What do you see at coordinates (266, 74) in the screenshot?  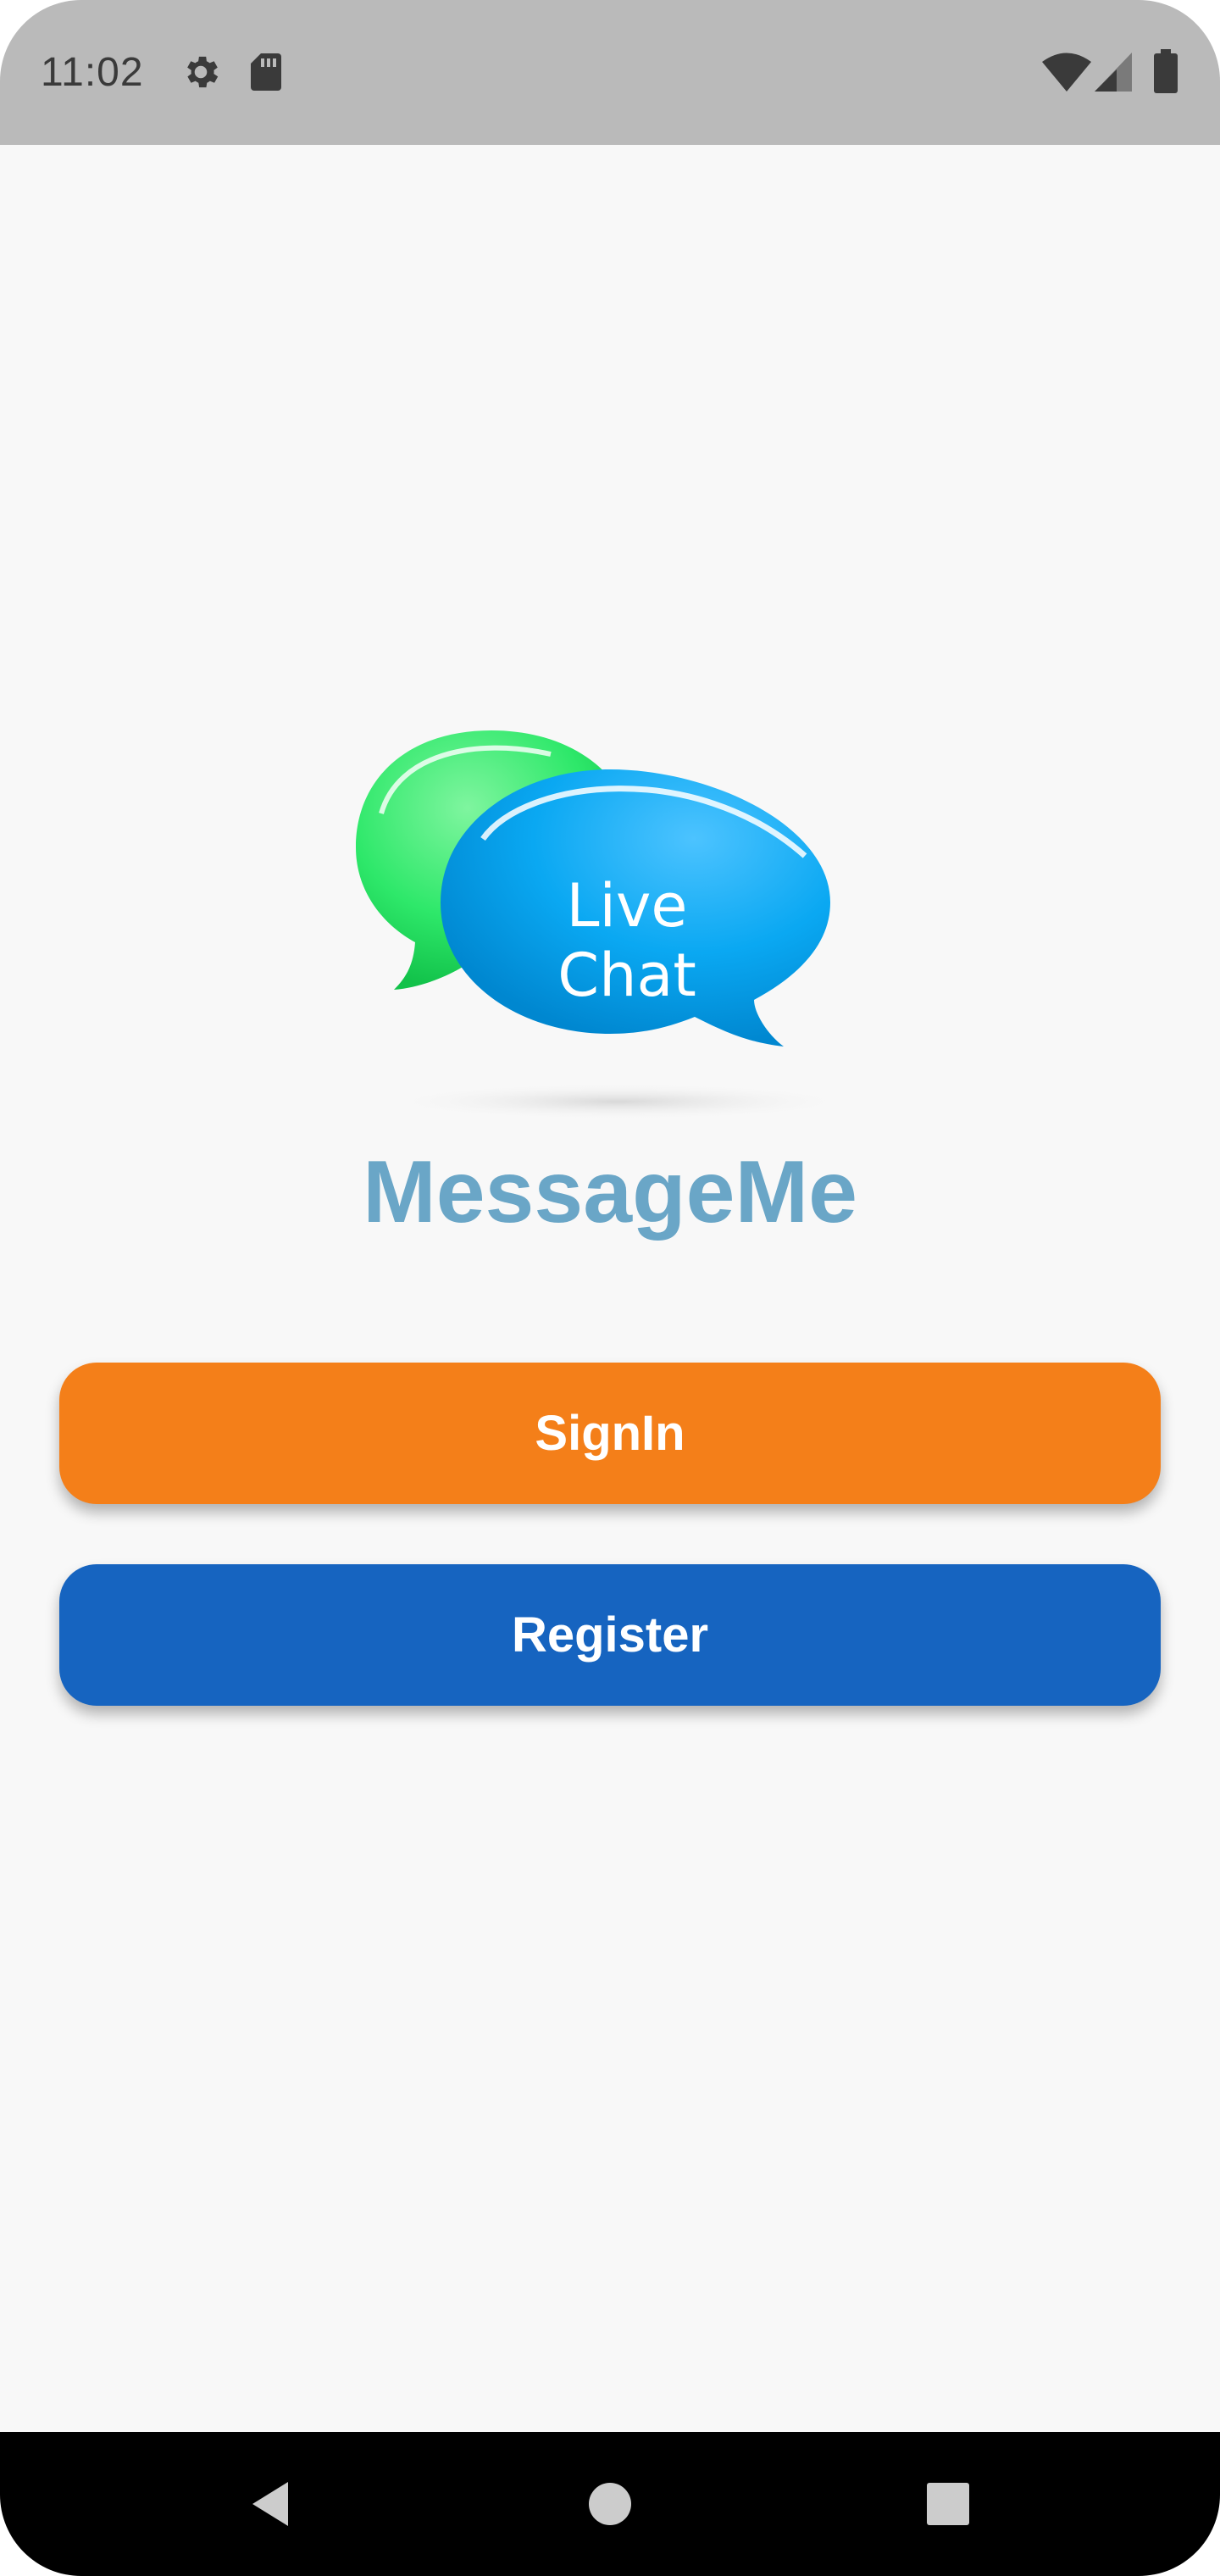 I see `sd-card-icon` at bounding box center [266, 74].